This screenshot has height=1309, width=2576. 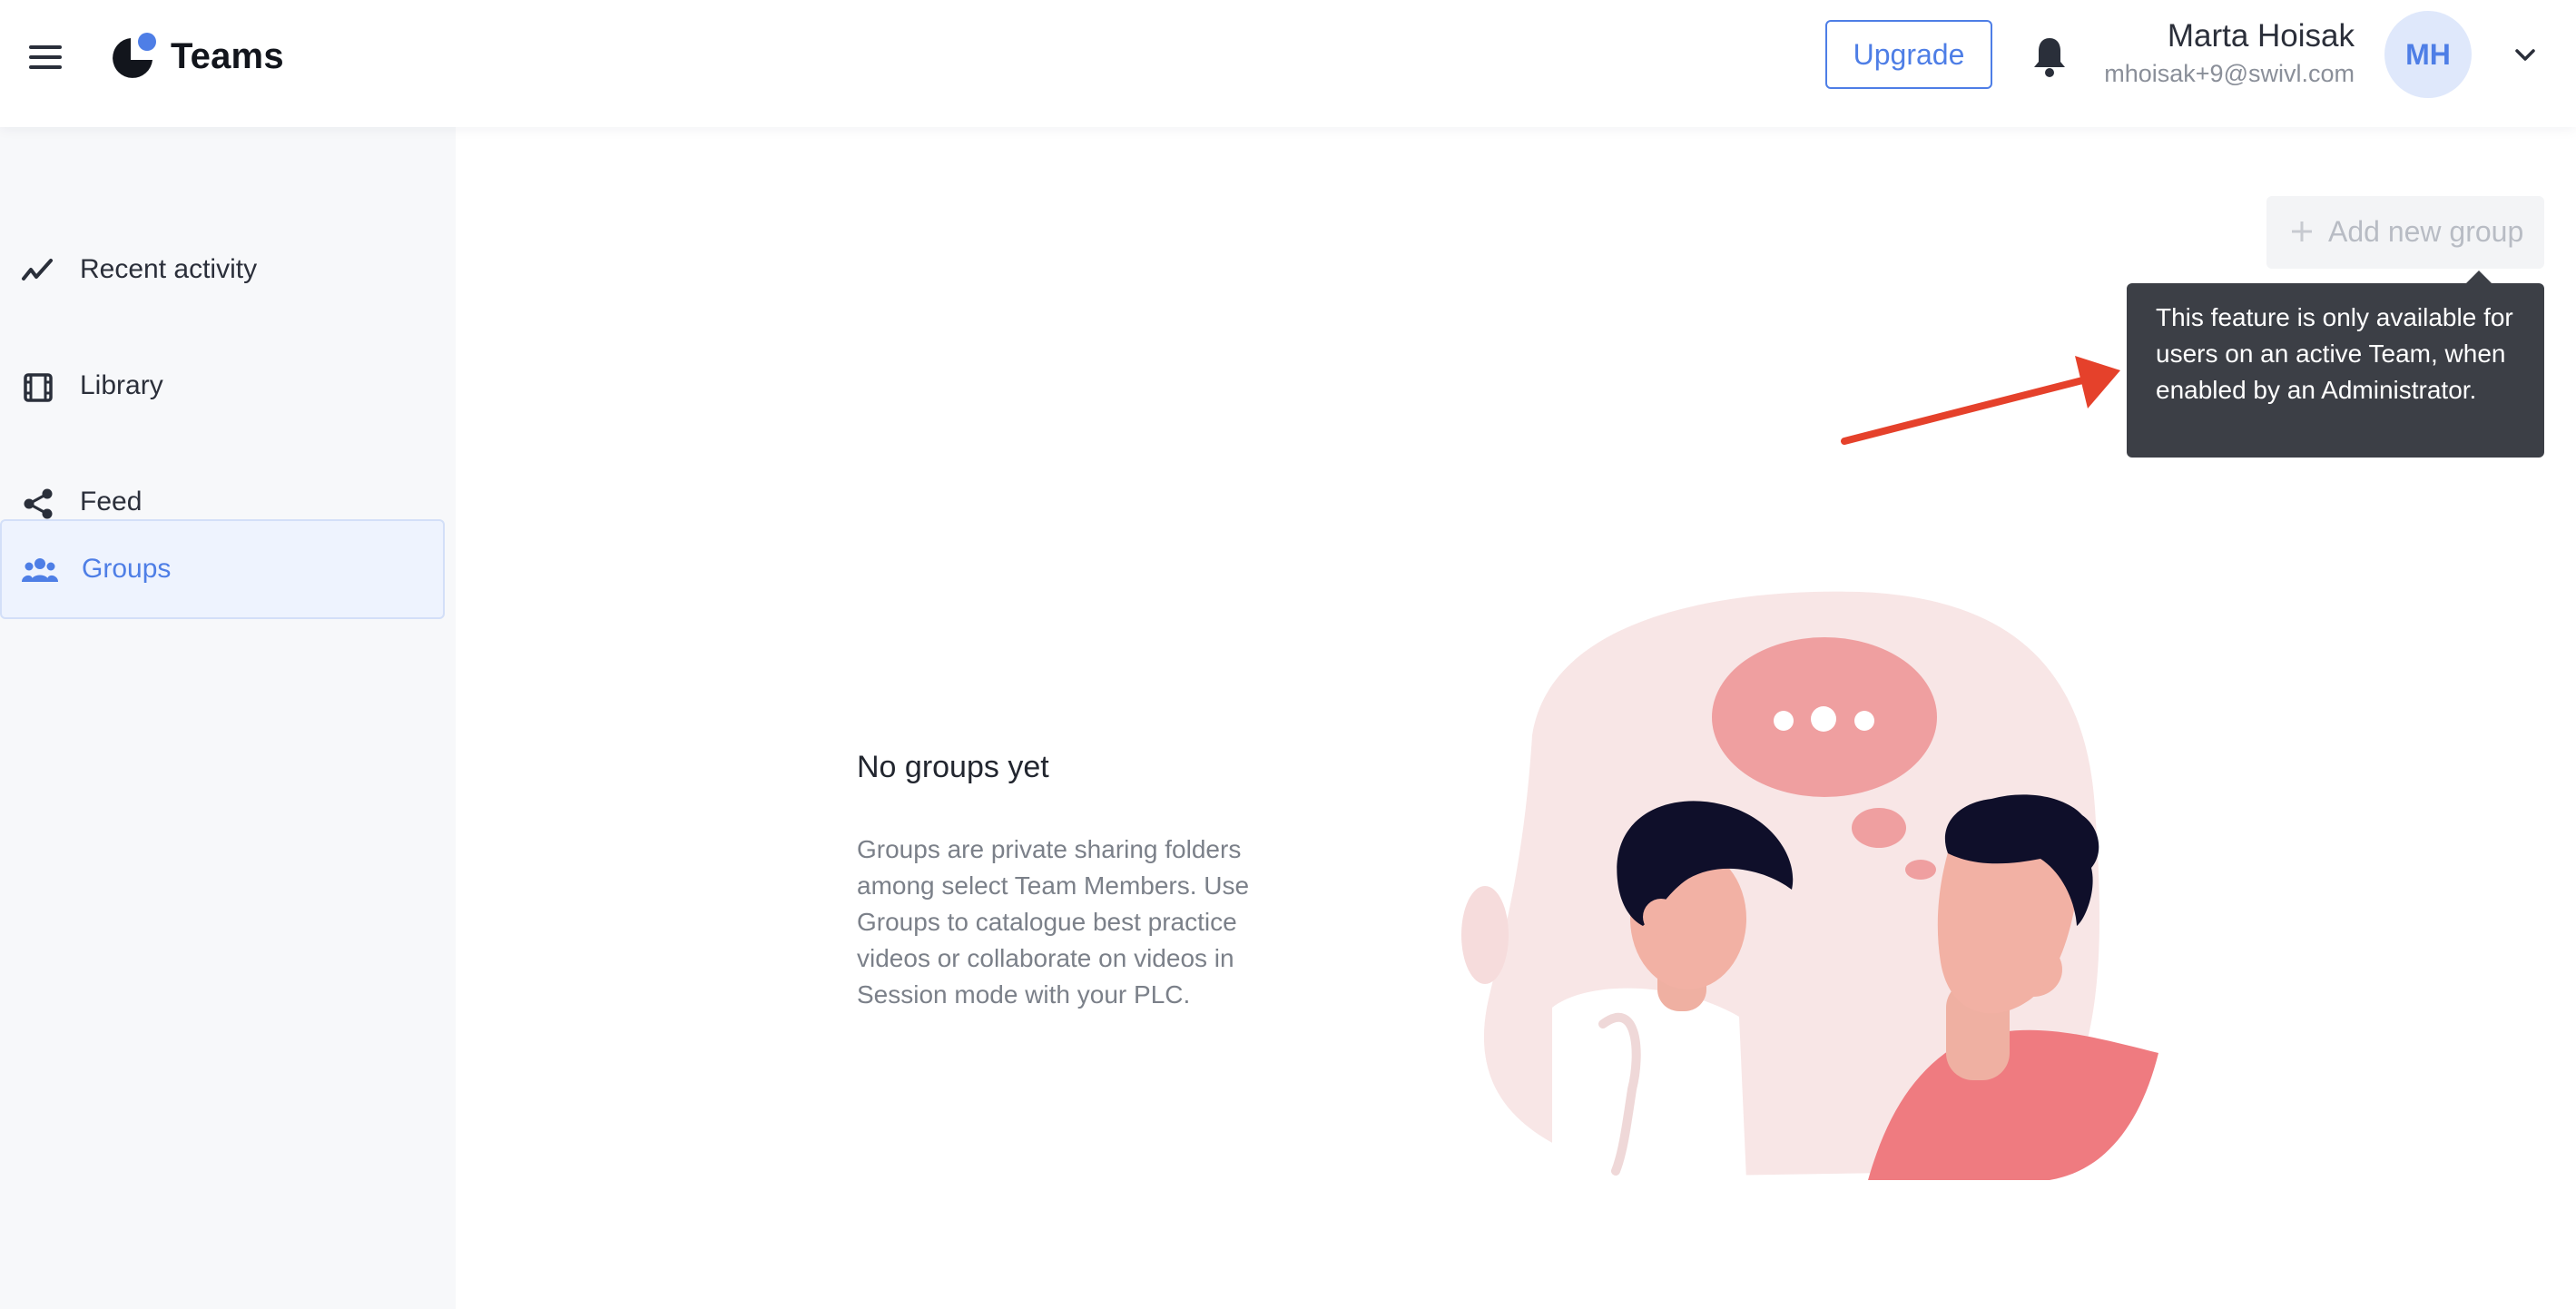 What do you see at coordinates (111, 502) in the screenshot?
I see `sidebar-item-label: Feed` at bounding box center [111, 502].